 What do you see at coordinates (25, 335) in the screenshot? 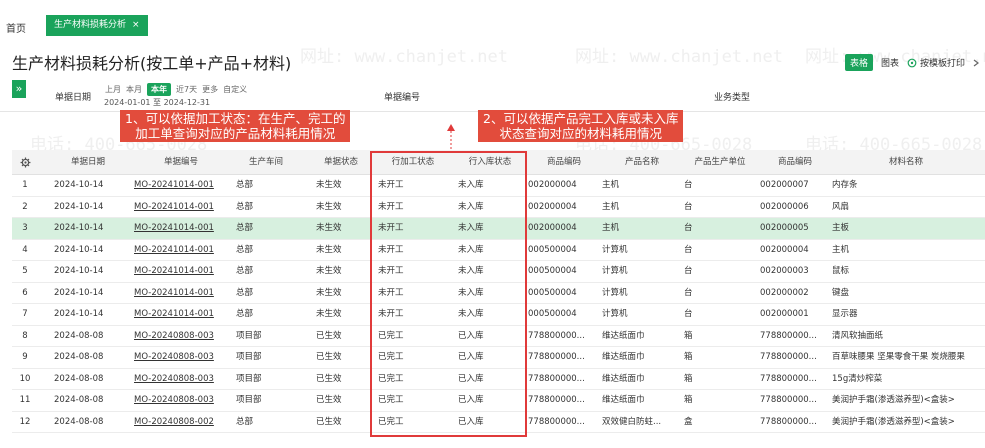
I see `table-cell: 8` at bounding box center [25, 335].